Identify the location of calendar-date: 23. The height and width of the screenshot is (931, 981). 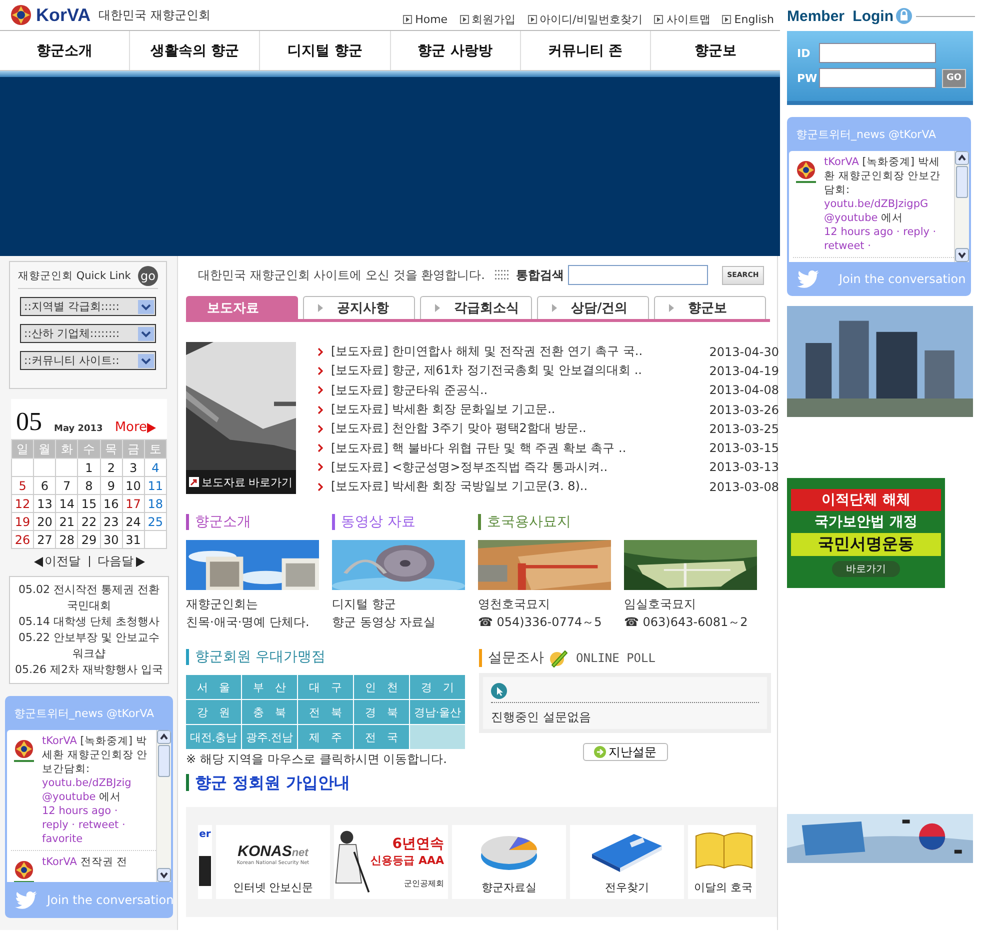
(111, 521).